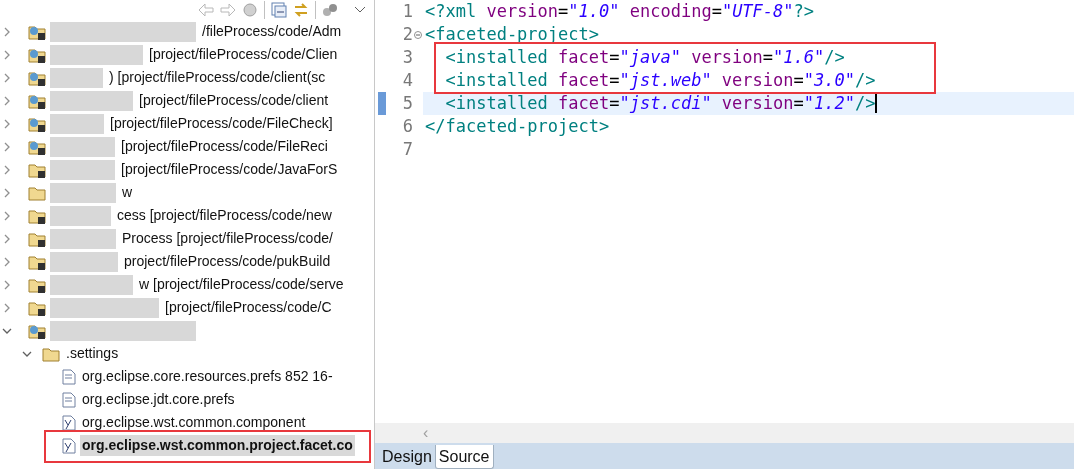 This screenshot has height=469, width=1074. Describe the element at coordinates (360, 10) in the screenshot. I see `dropdown-caret-icon` at that location.